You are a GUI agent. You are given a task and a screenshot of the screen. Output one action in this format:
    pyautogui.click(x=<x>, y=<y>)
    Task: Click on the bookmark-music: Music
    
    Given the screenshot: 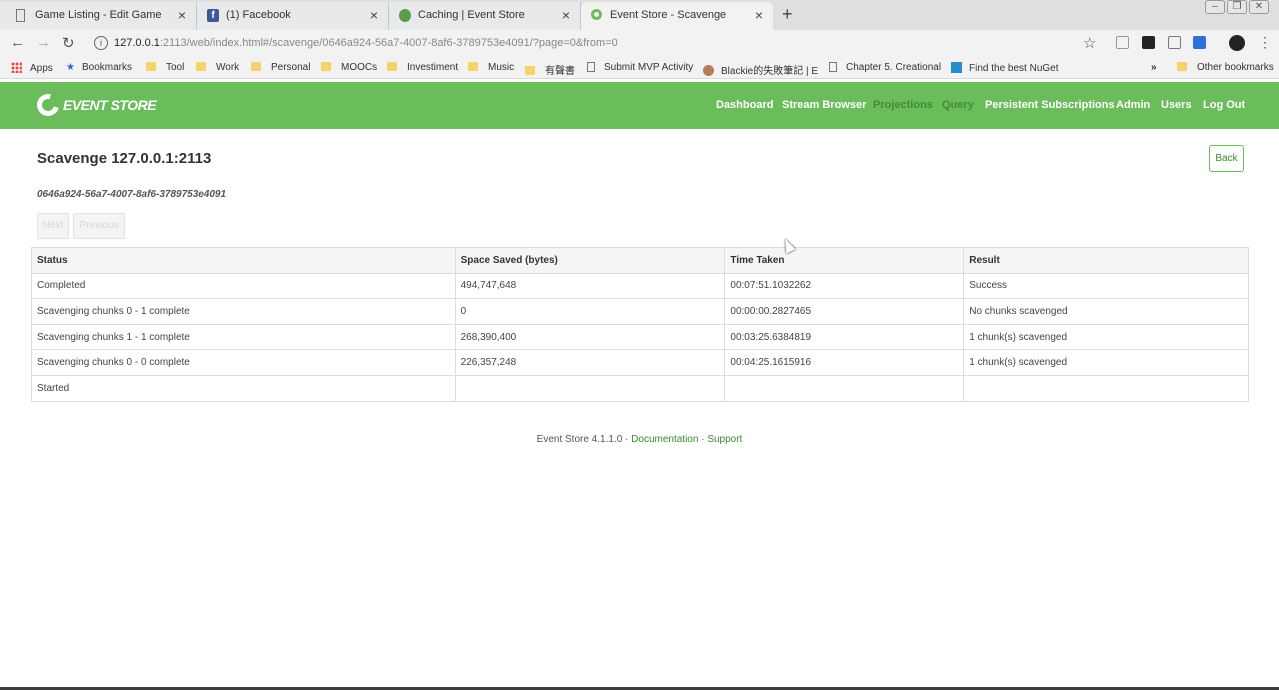 What is the action you would take?
    pyautogui.click(x=491, y=67)
    